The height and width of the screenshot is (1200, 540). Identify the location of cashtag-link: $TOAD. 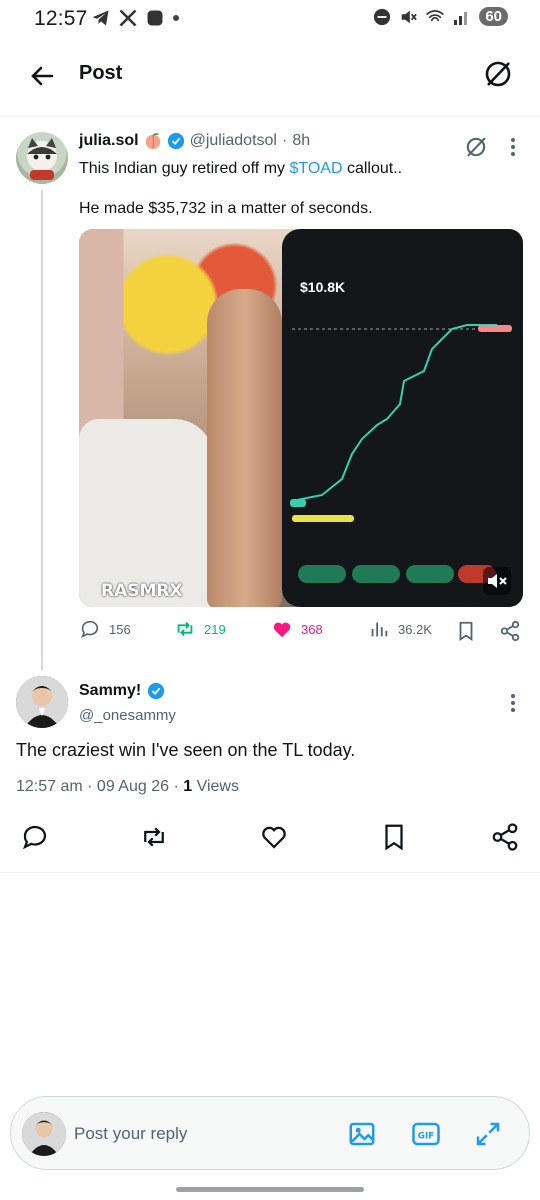
(315, 168).